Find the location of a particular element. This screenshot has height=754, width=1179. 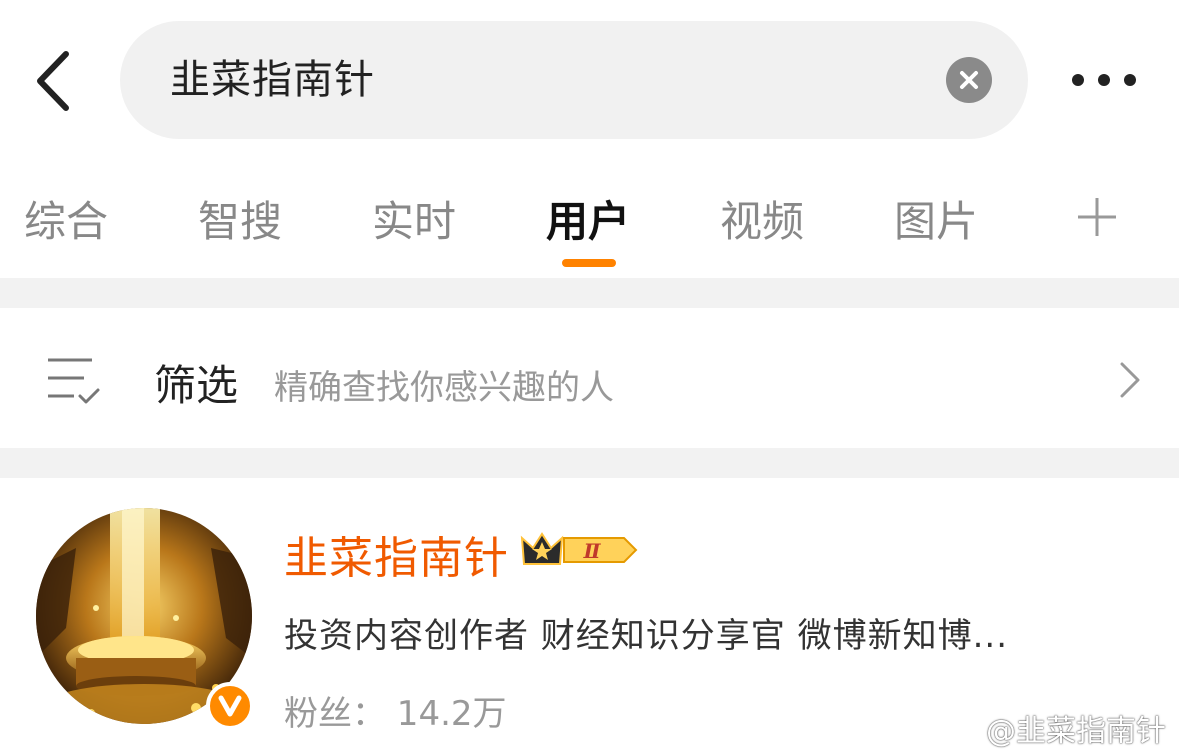

filter-subtitle: 精确查找你感兴趣的人 is located at coordinates (444, 388).